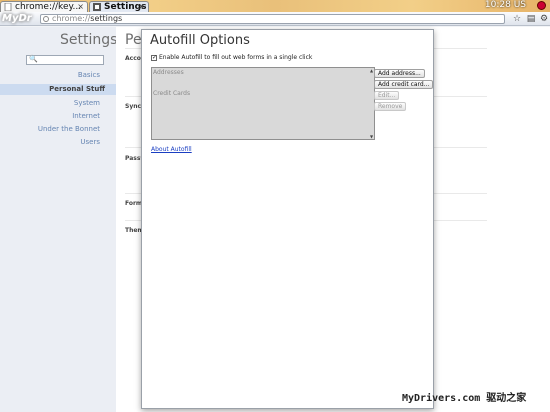 This screenshot has width=550, height=412. What do you see at coordinates (464, 398) in the screenshot?
I see `watermark-text: MyDrivers.com 驱动之家` at bounding box center [464, 398].